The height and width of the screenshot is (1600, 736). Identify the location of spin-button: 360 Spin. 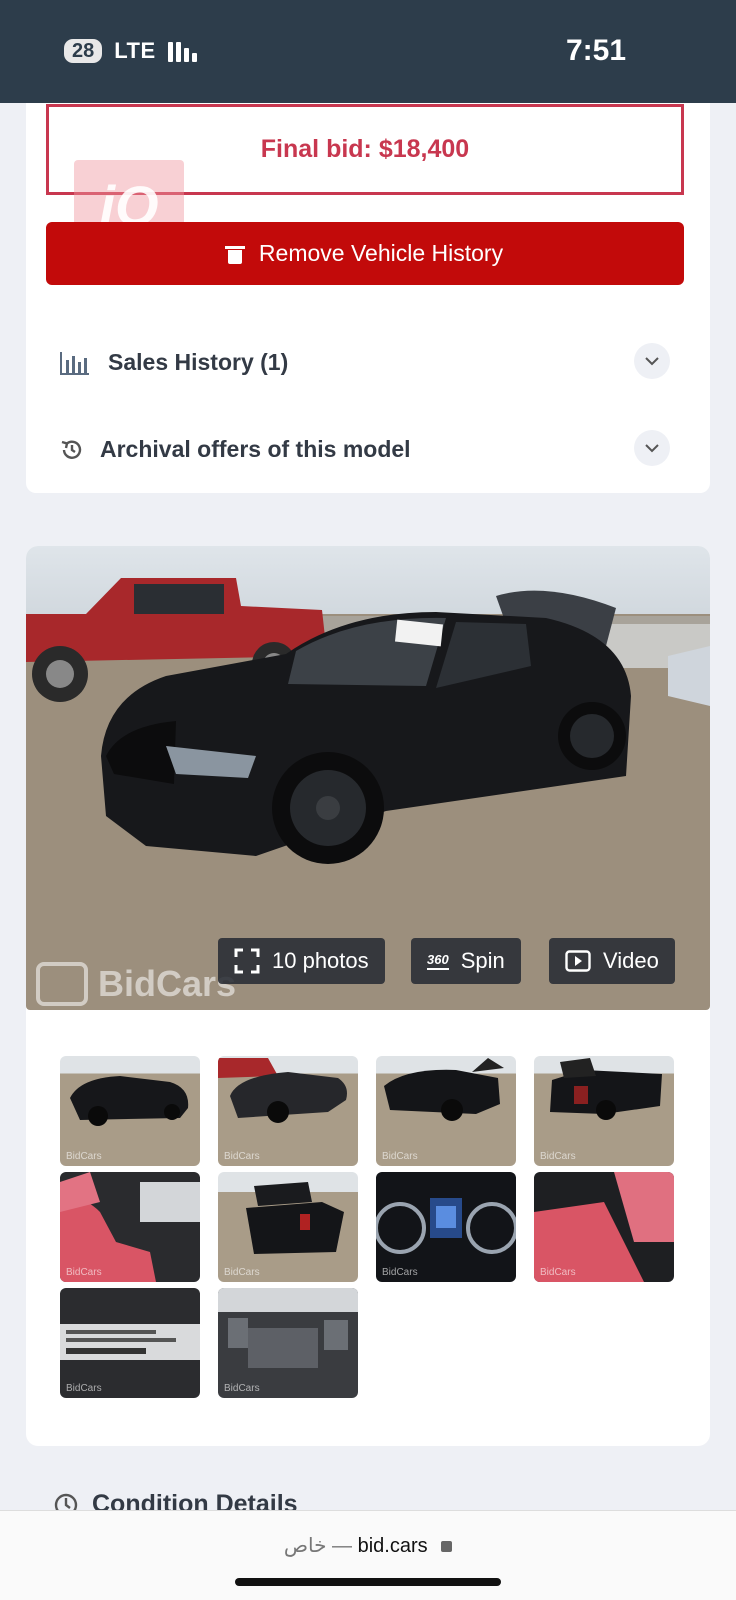
(466, 961).